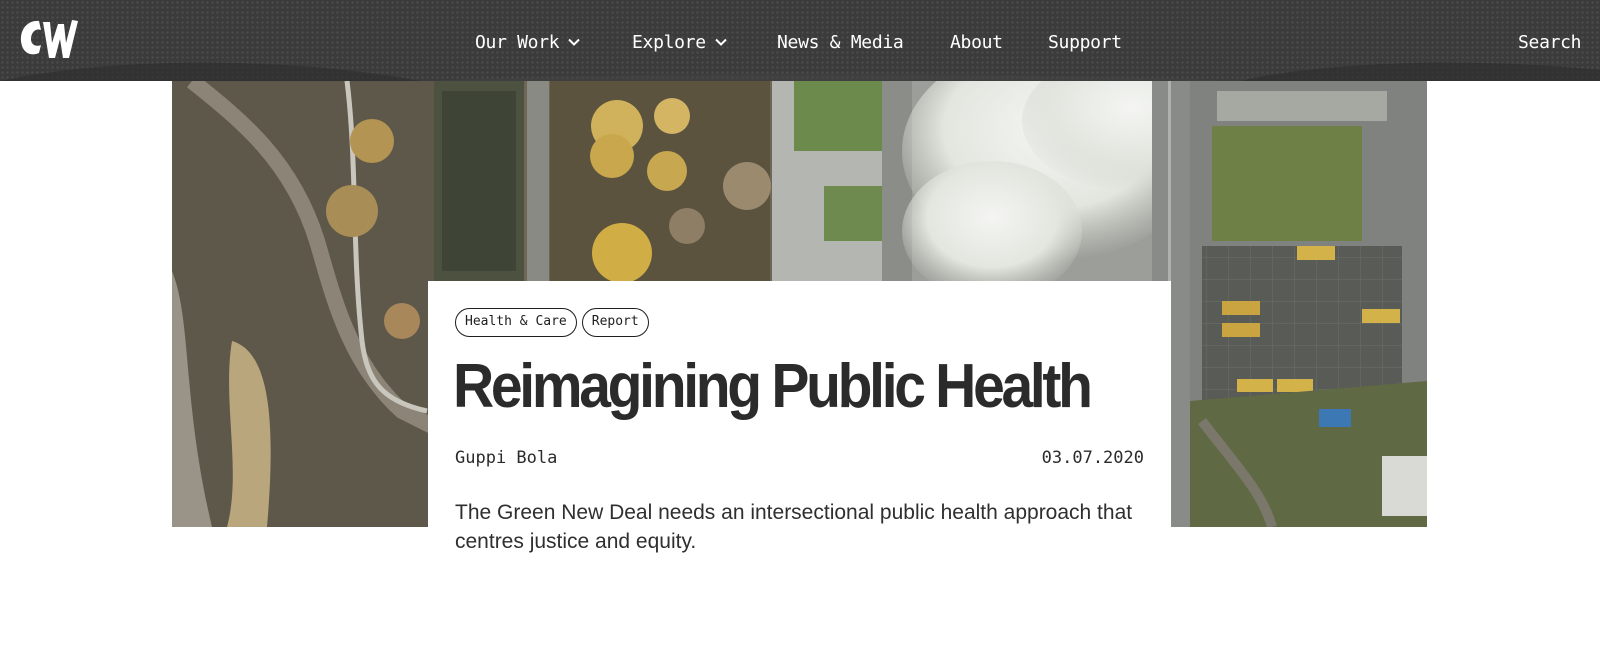 This screenshot has width=1600, height=645. I want to click on tag-report: Report, so click(615, 322).